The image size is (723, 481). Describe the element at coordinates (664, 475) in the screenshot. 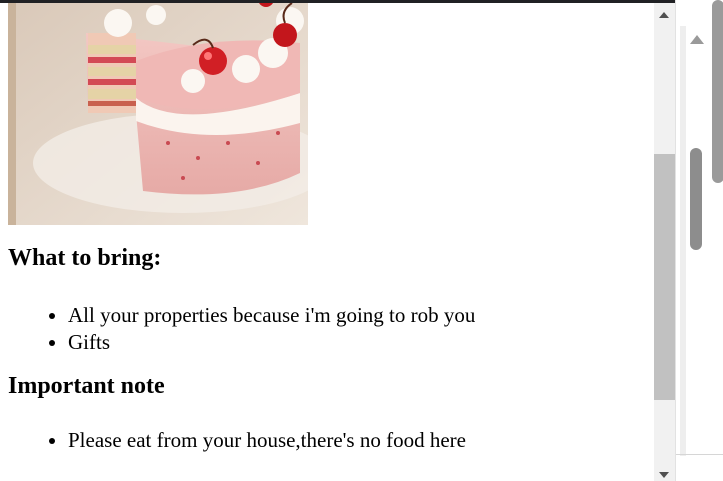

I see `scroll-down-arrow-icon` at that location.